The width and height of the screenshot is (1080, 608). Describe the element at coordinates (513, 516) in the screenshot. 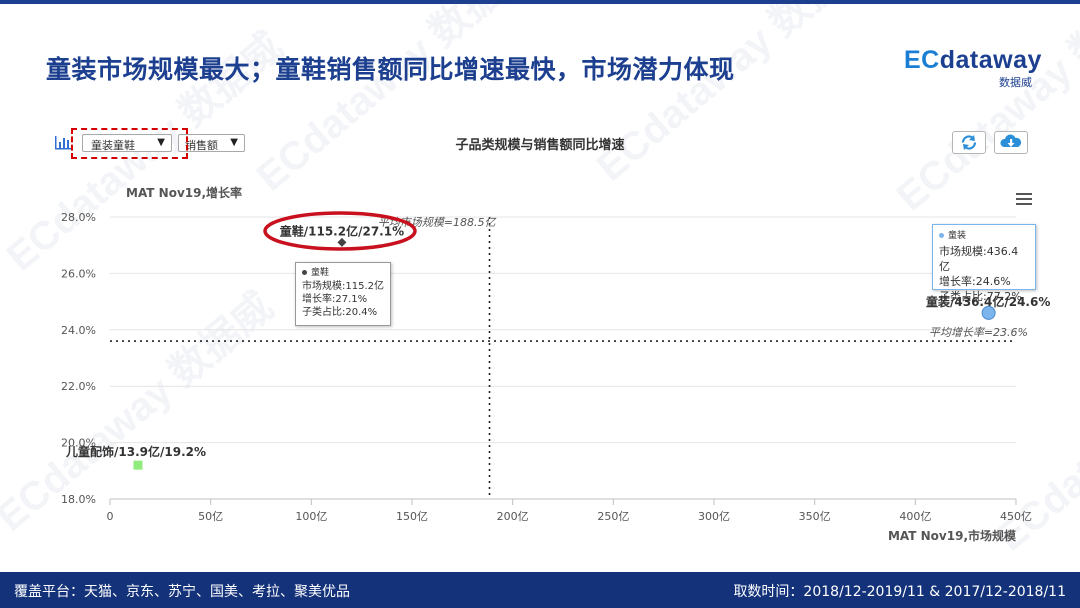

I see `x-tick-label: 200亿` at that location.